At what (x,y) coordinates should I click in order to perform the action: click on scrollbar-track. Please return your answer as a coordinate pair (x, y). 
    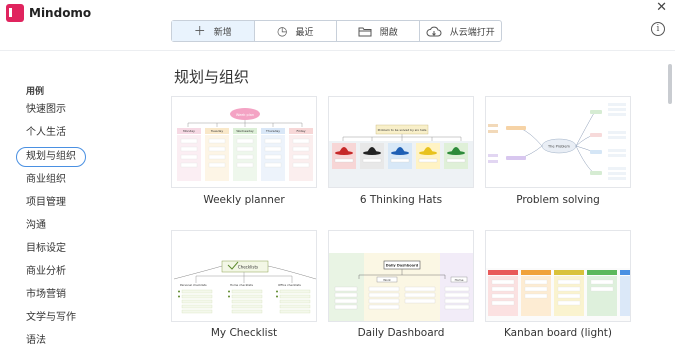
    Looking at the image, I should click on (670, 207).